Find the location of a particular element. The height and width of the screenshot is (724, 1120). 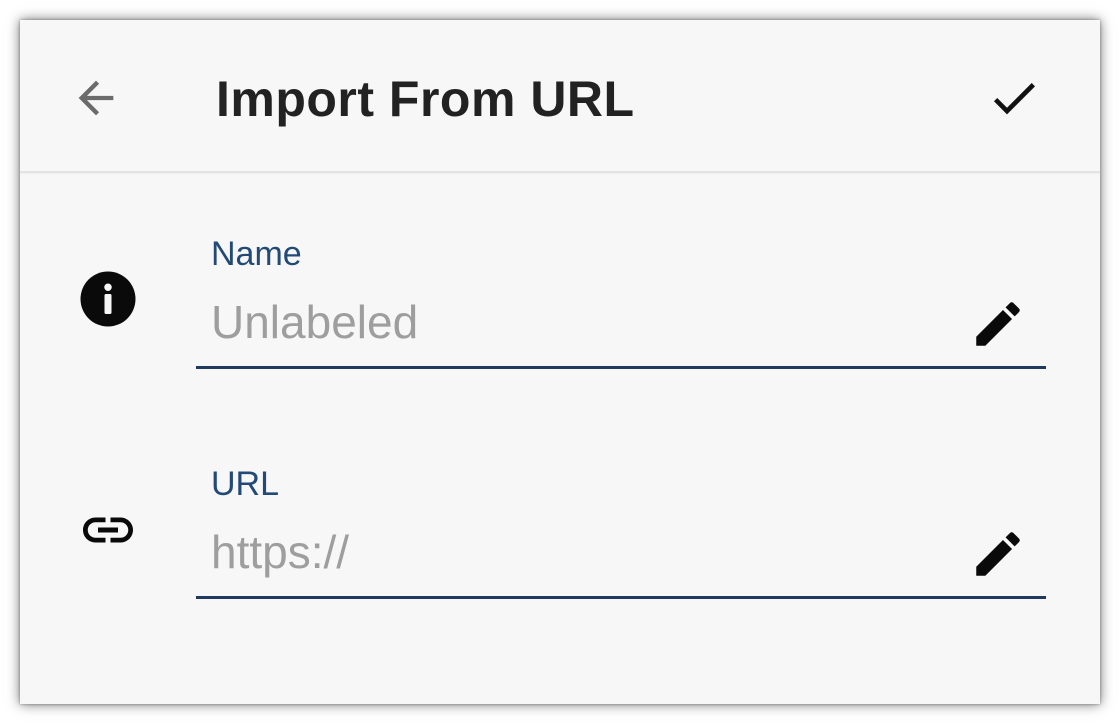

url-field-underline is located at coordinates (621, 597).